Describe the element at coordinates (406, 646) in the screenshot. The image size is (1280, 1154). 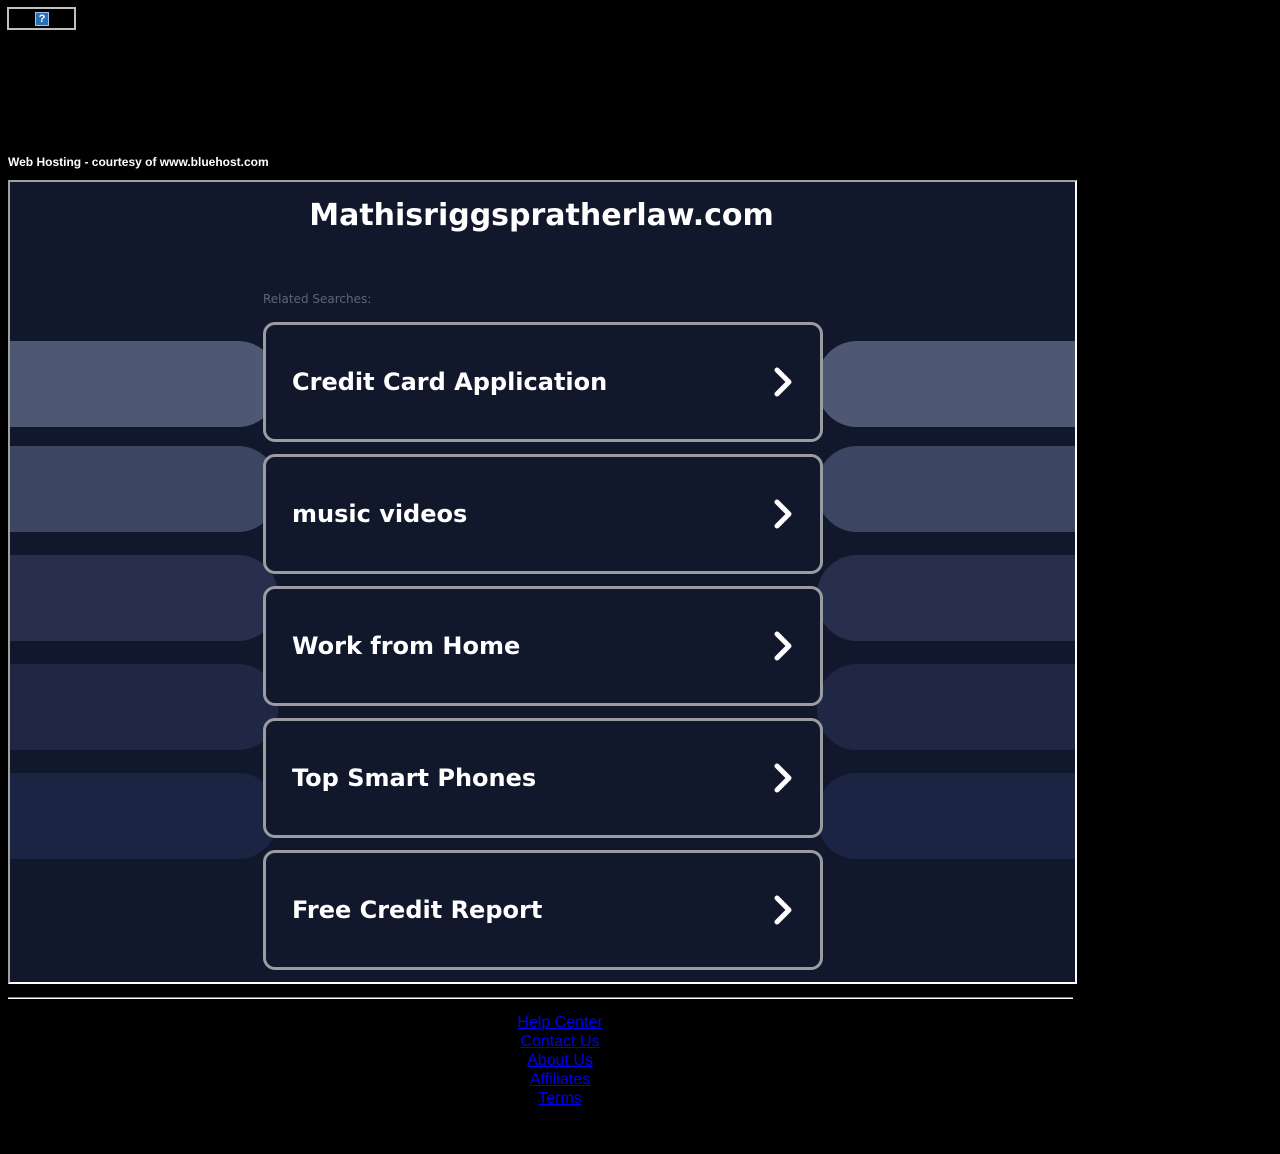
I see `related-search-label: Work from Home` at that location.